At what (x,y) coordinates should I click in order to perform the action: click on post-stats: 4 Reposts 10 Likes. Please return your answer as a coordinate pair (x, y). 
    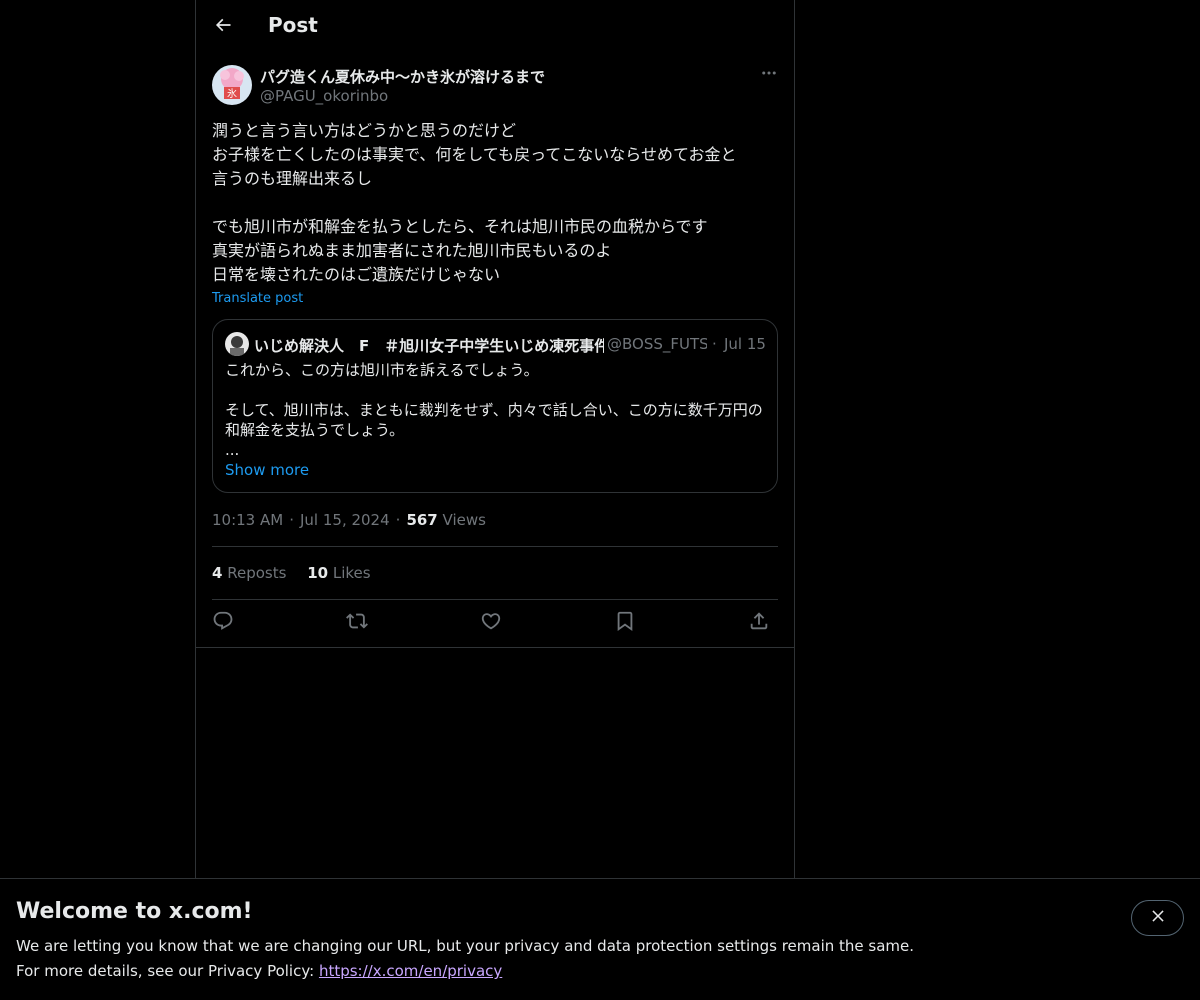
    Looking at the image, I should click on (299, 573).